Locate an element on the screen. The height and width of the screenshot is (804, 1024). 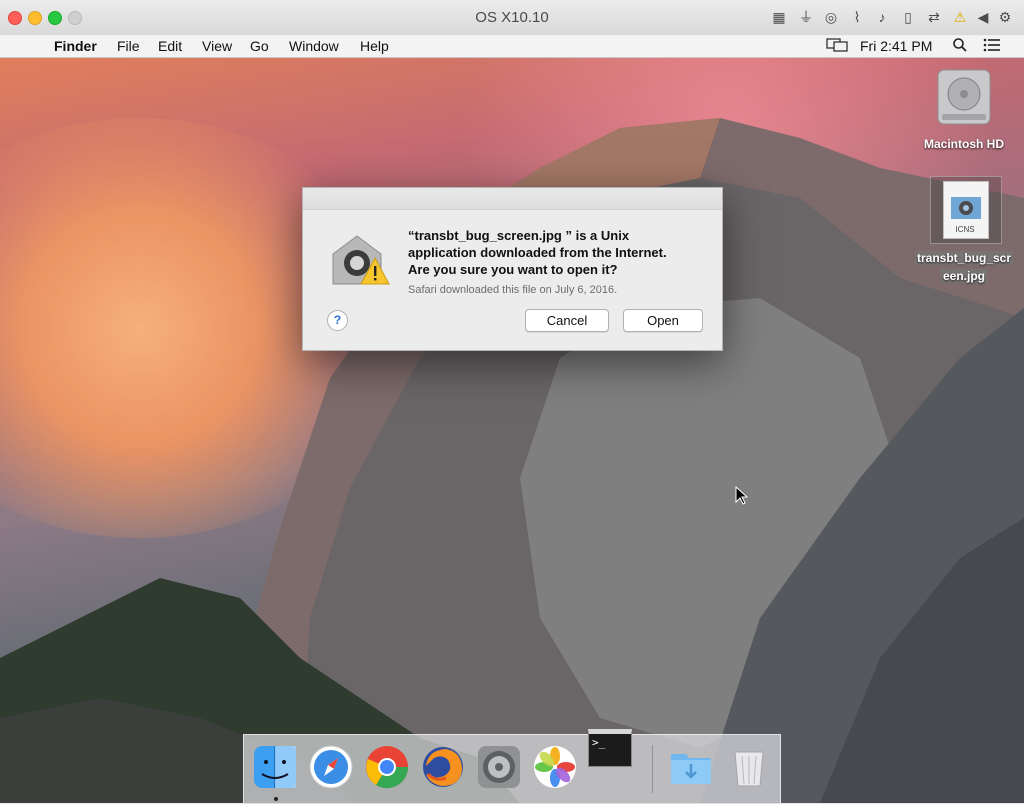
dock-system-preferences-icon is located at coordinates (499, 767).